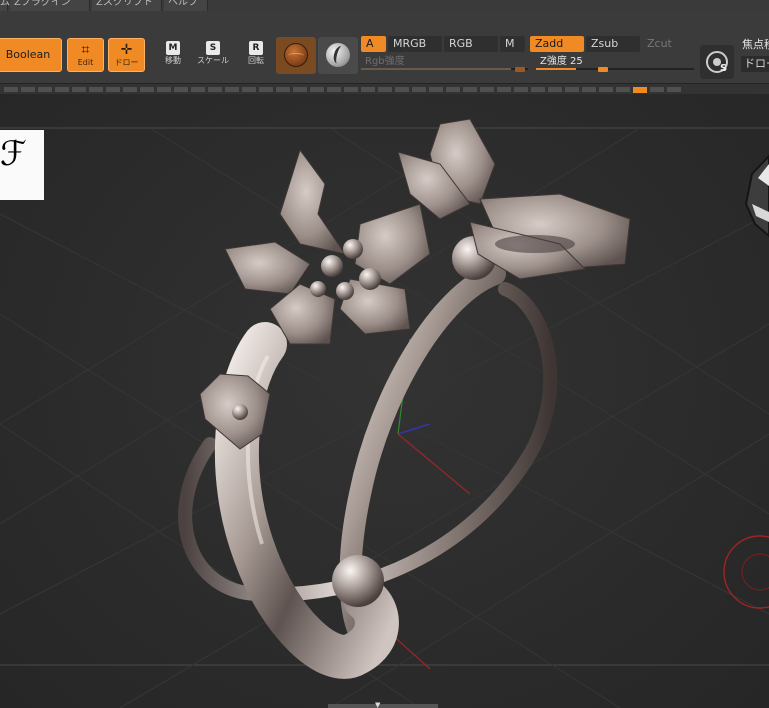 This screenshot has width=769, height=708. What do you see at coordinates (471, 44) in the screenshot?
I see `rgb-toggle: RGB` at bounding box center [471, 44].